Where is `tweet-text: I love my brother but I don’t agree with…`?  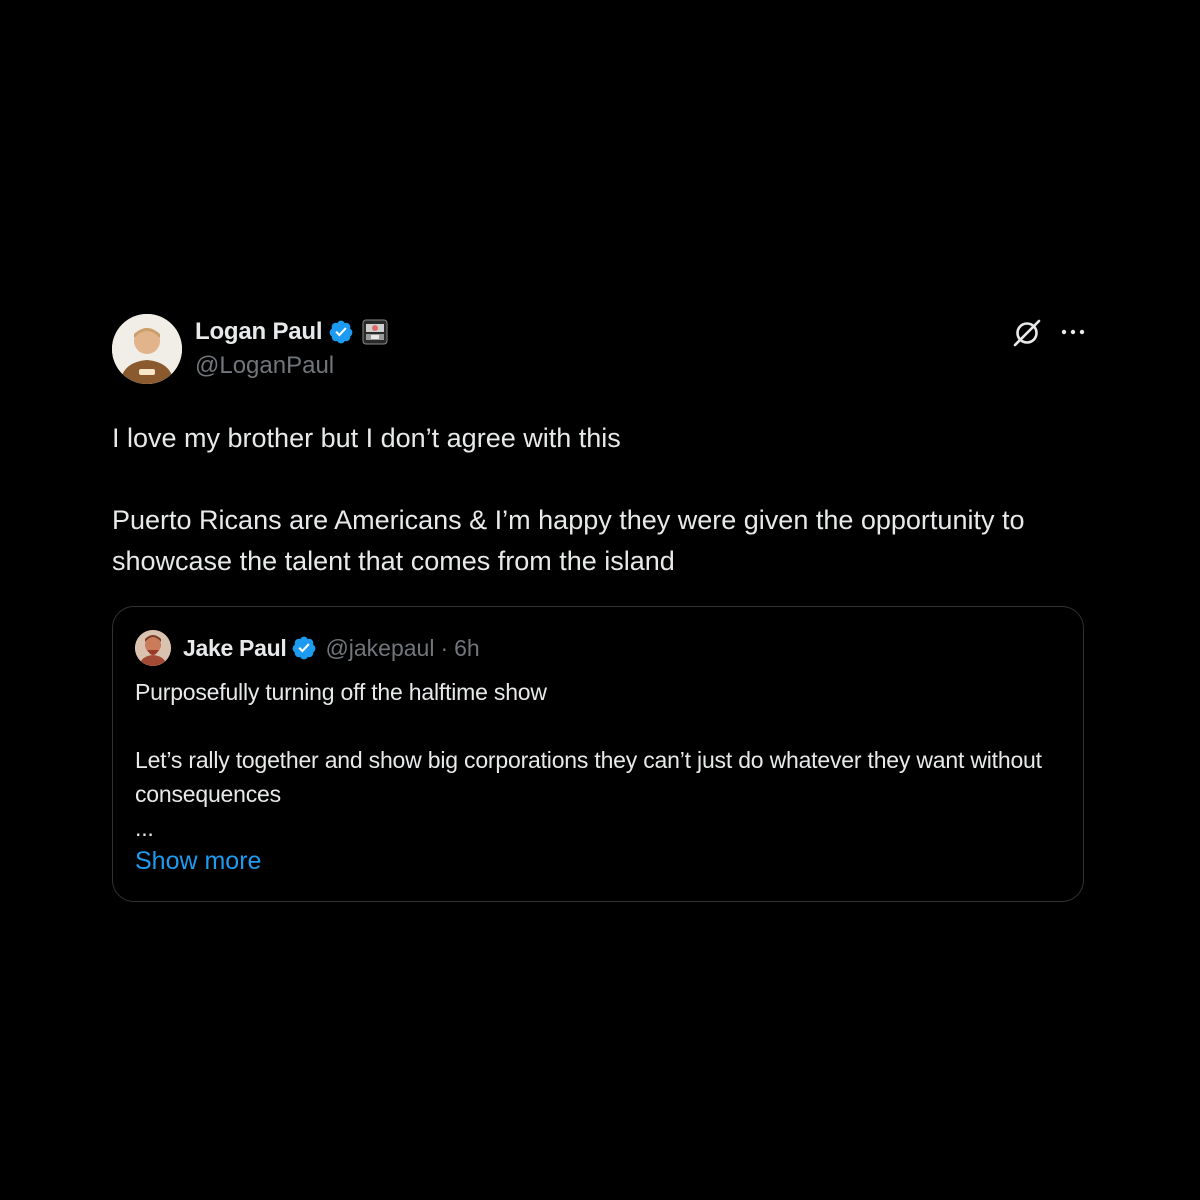
tweet-text: I love my brother but I don’t agree with… is located at coordinates (600, 500).